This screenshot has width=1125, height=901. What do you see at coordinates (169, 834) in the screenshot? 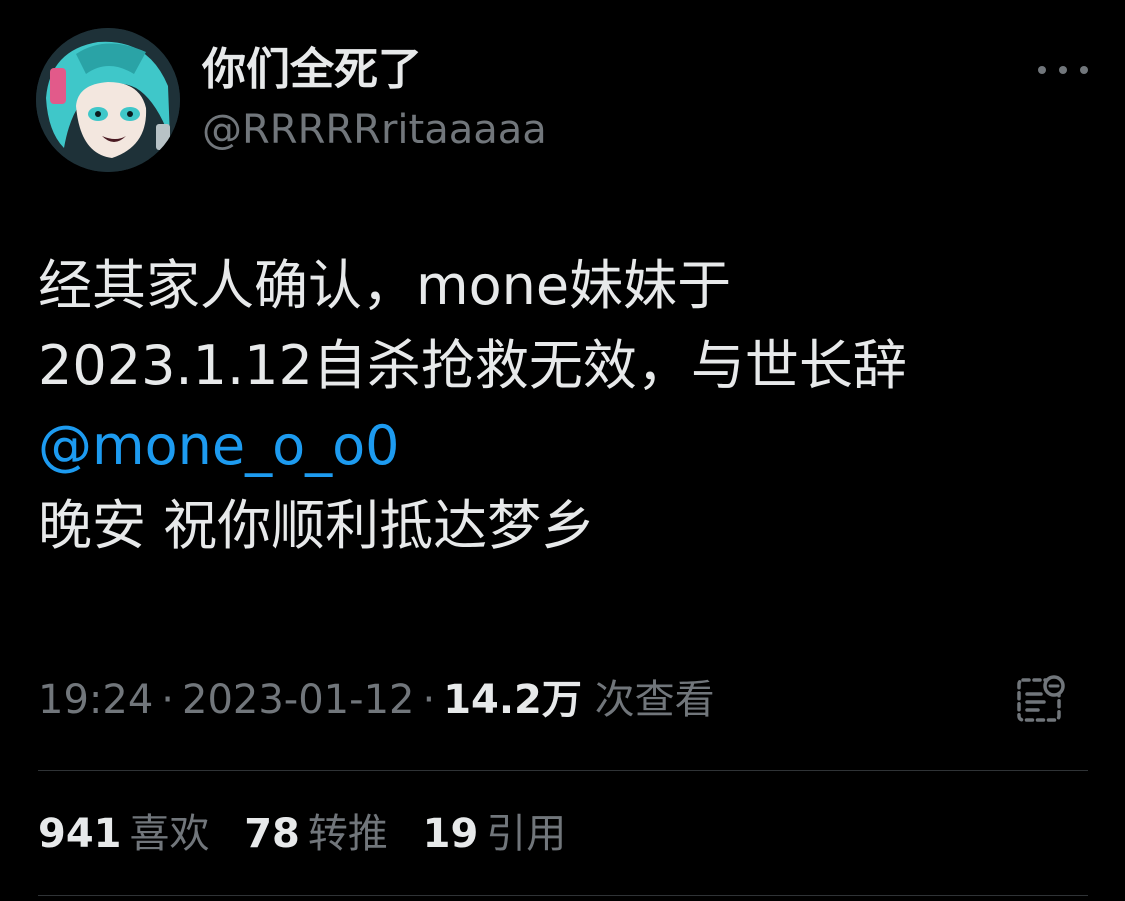
I see `likes-label: 喜欢` at bounding box center [169, 834].